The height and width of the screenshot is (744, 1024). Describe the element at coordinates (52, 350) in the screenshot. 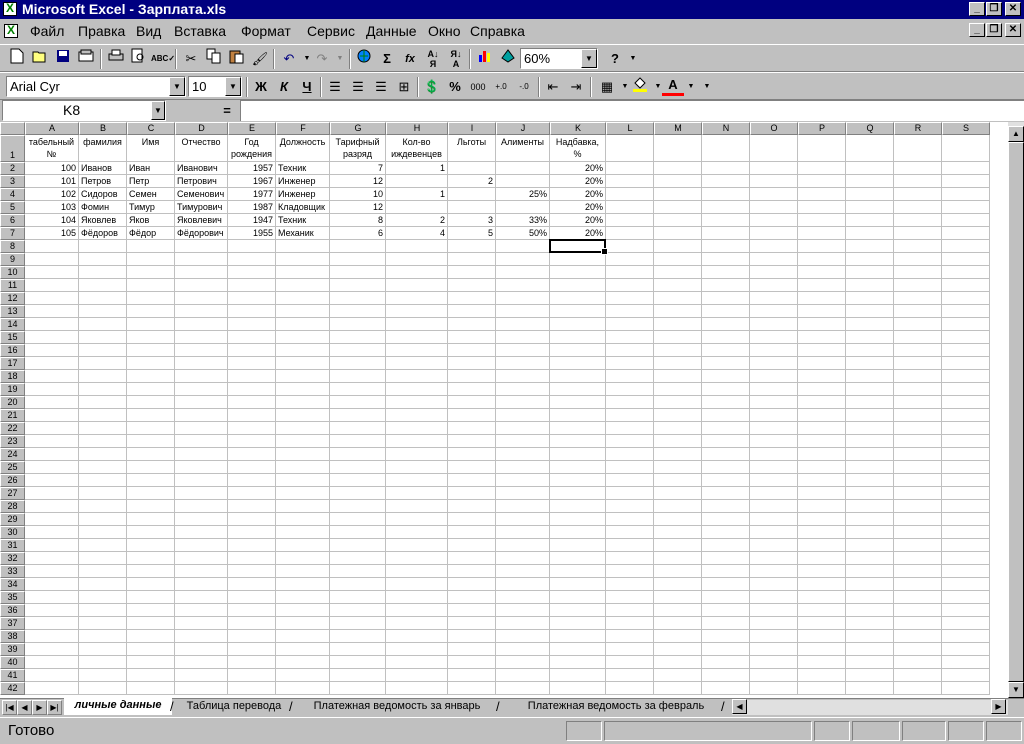

I see `cell-a16` at that location.